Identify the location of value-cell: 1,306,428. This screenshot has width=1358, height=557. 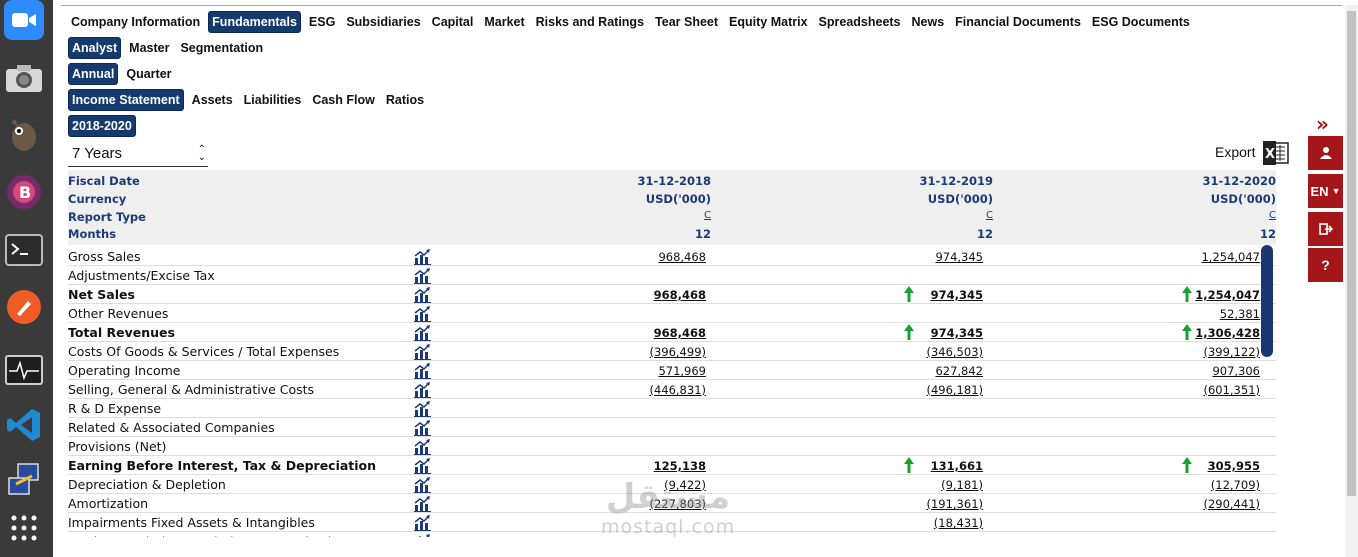
(1200, 333).